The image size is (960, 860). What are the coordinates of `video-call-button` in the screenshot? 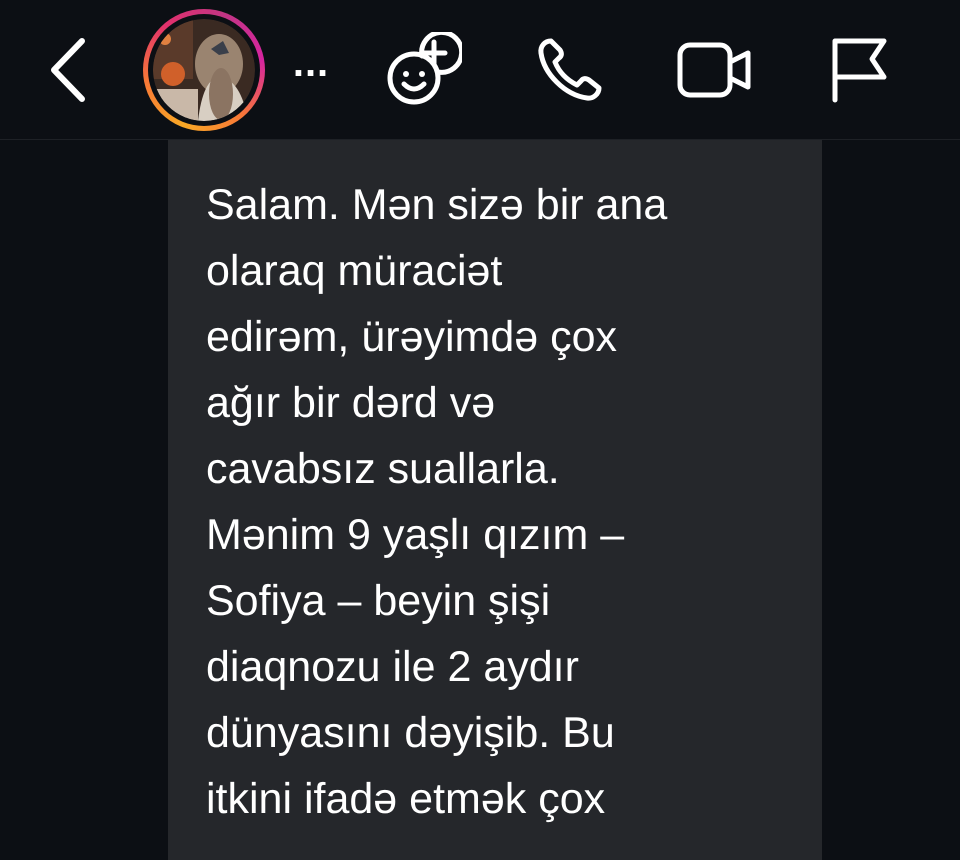 It's located at (715, 70).